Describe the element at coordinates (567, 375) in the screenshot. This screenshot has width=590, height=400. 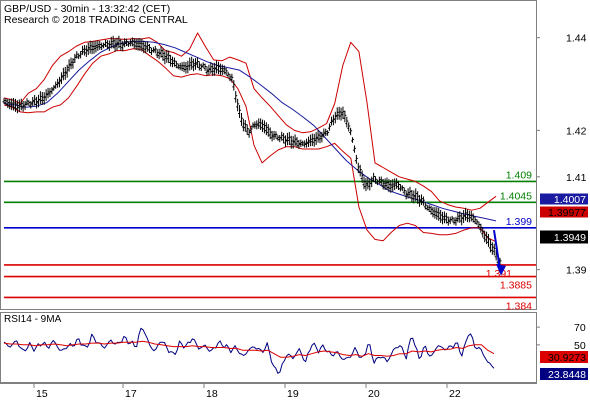
I see `rsi-badge-label-rsi: 23.8448` at that location.